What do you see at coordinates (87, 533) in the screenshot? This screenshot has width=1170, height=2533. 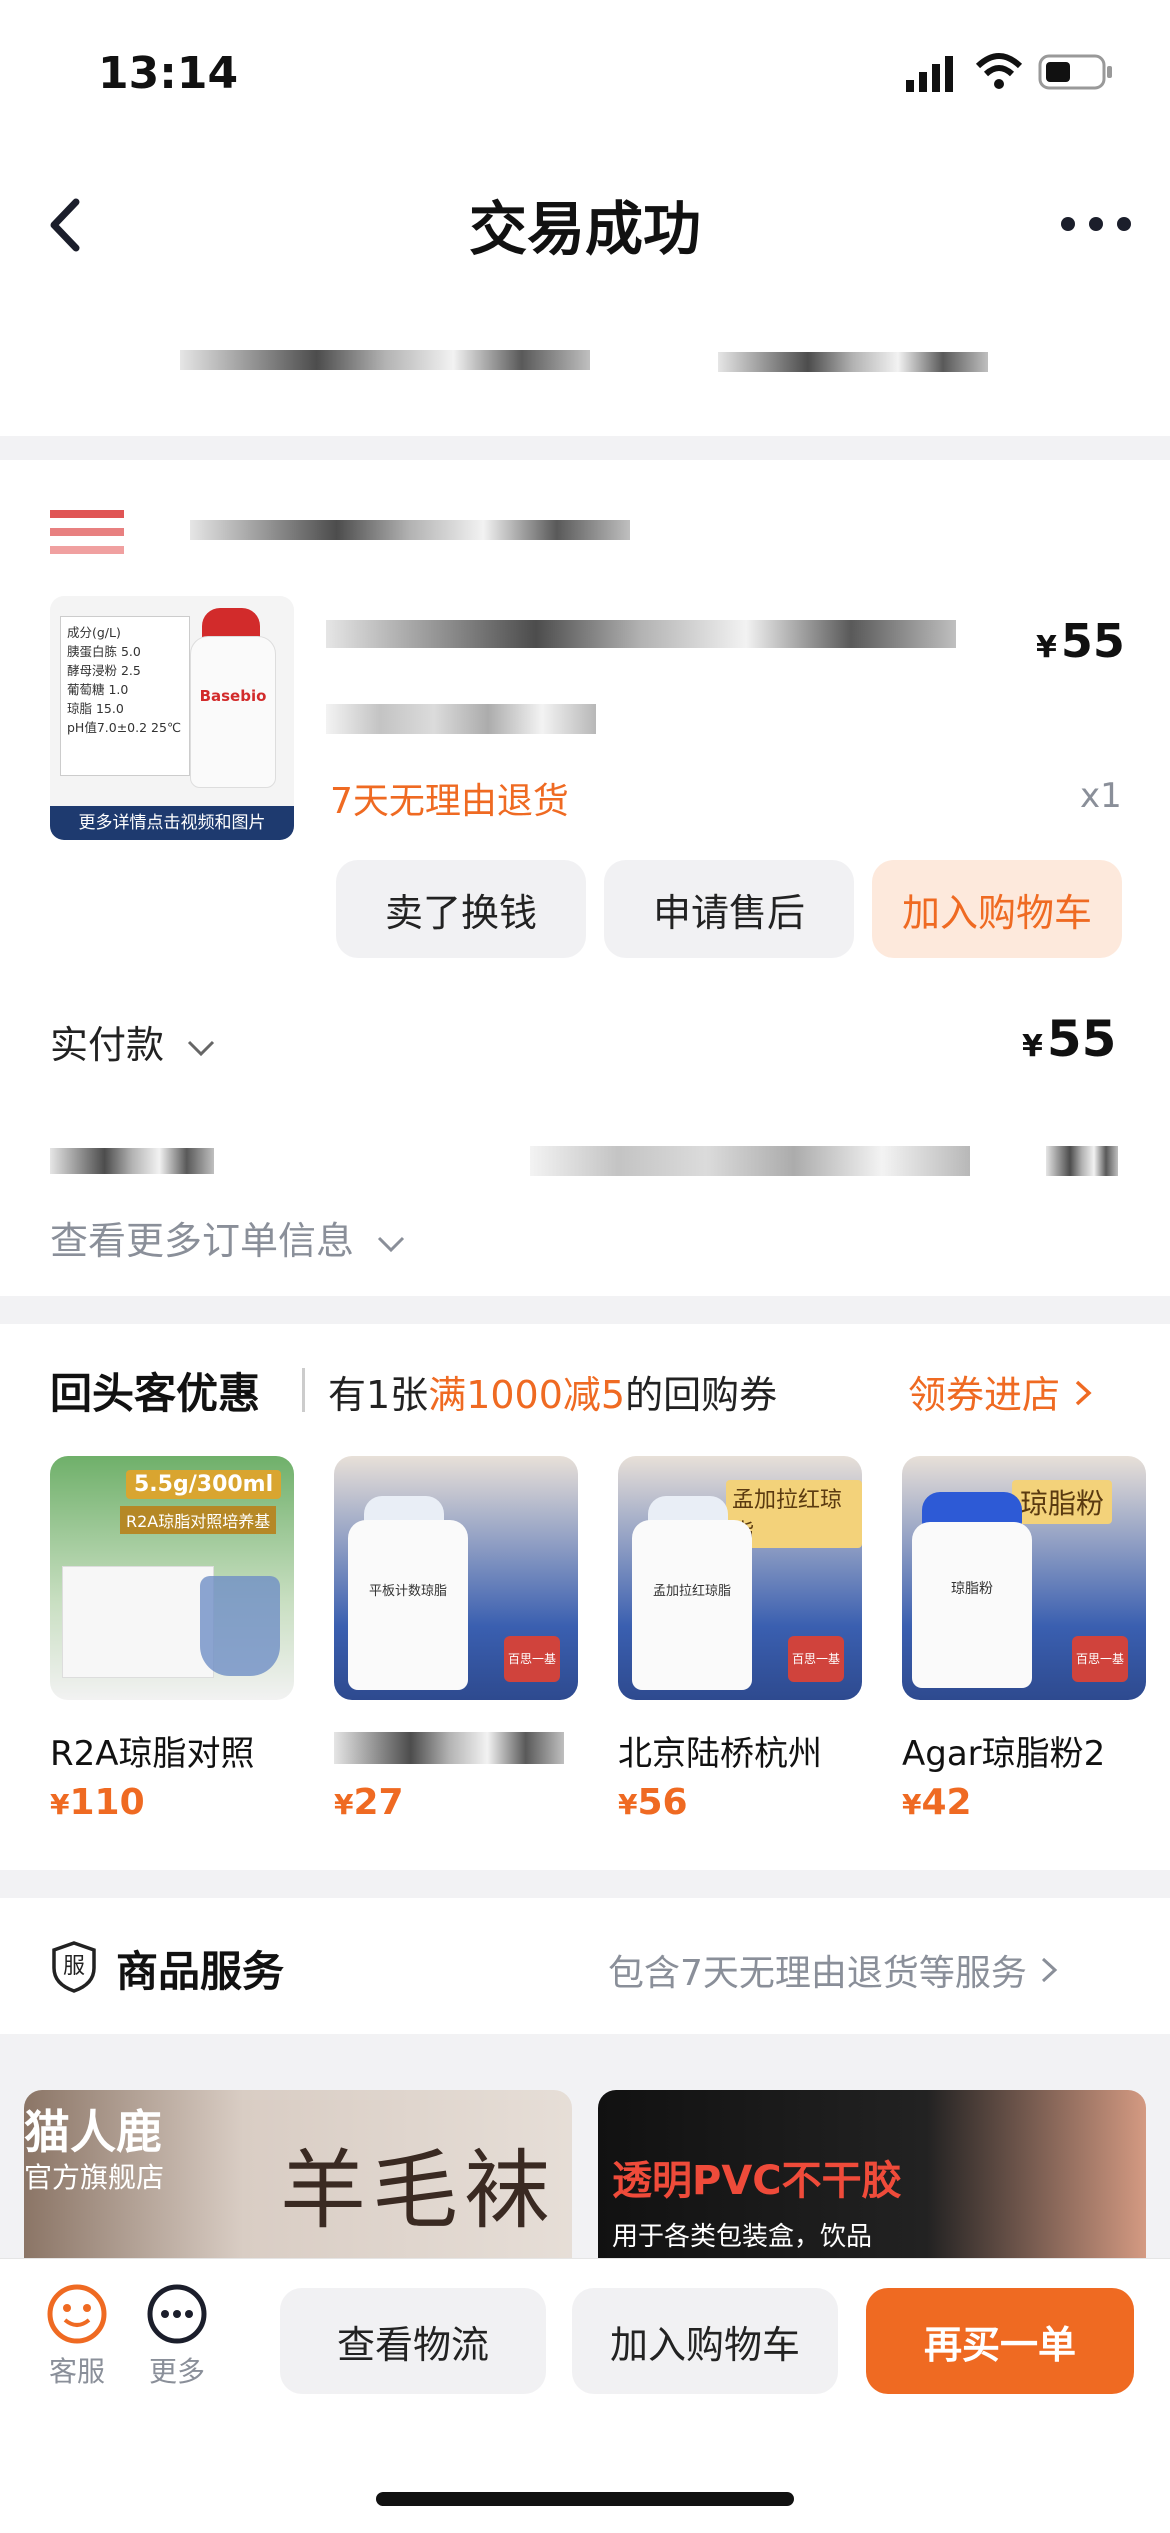 I see `shop-icon` at bounding box center [87, 533].